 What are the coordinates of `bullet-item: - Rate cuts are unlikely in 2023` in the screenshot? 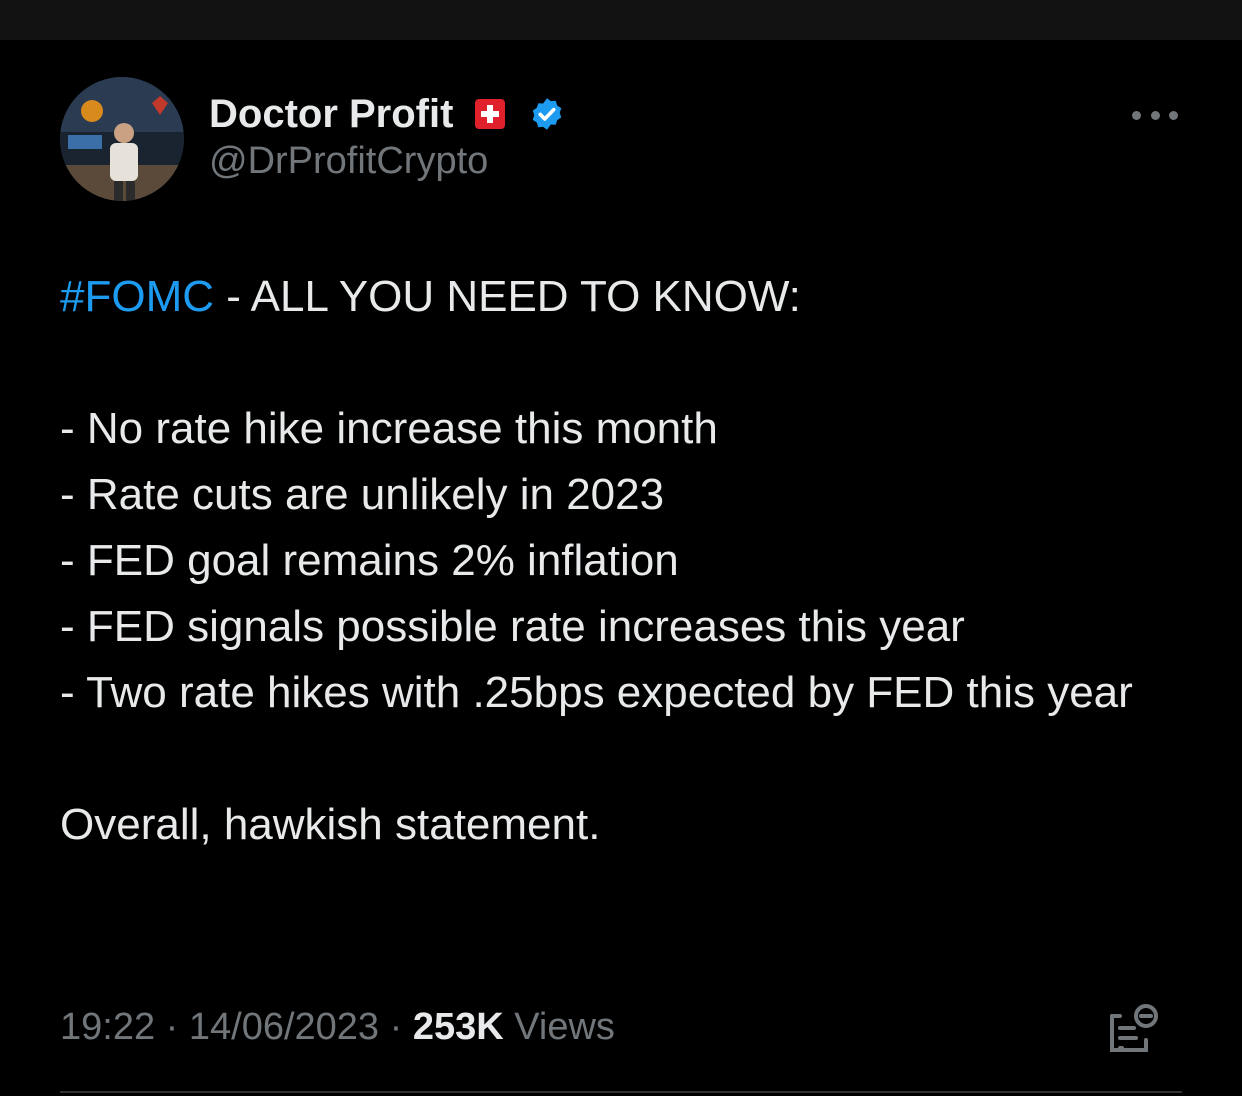 It's located at (362, 494).